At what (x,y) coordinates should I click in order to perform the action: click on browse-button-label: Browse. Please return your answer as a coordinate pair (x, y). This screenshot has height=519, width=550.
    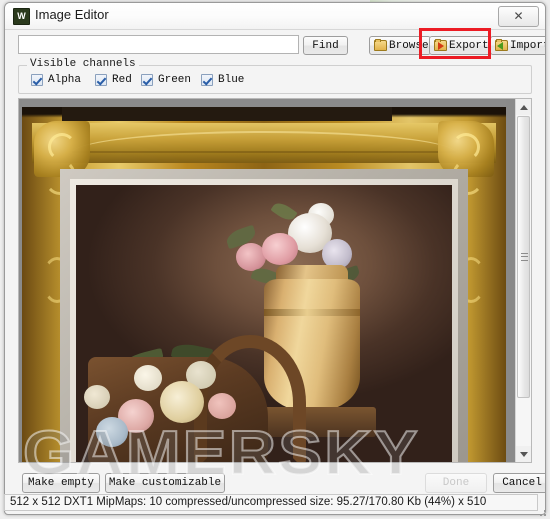
    Looking at the image, I should click on (409, 46).